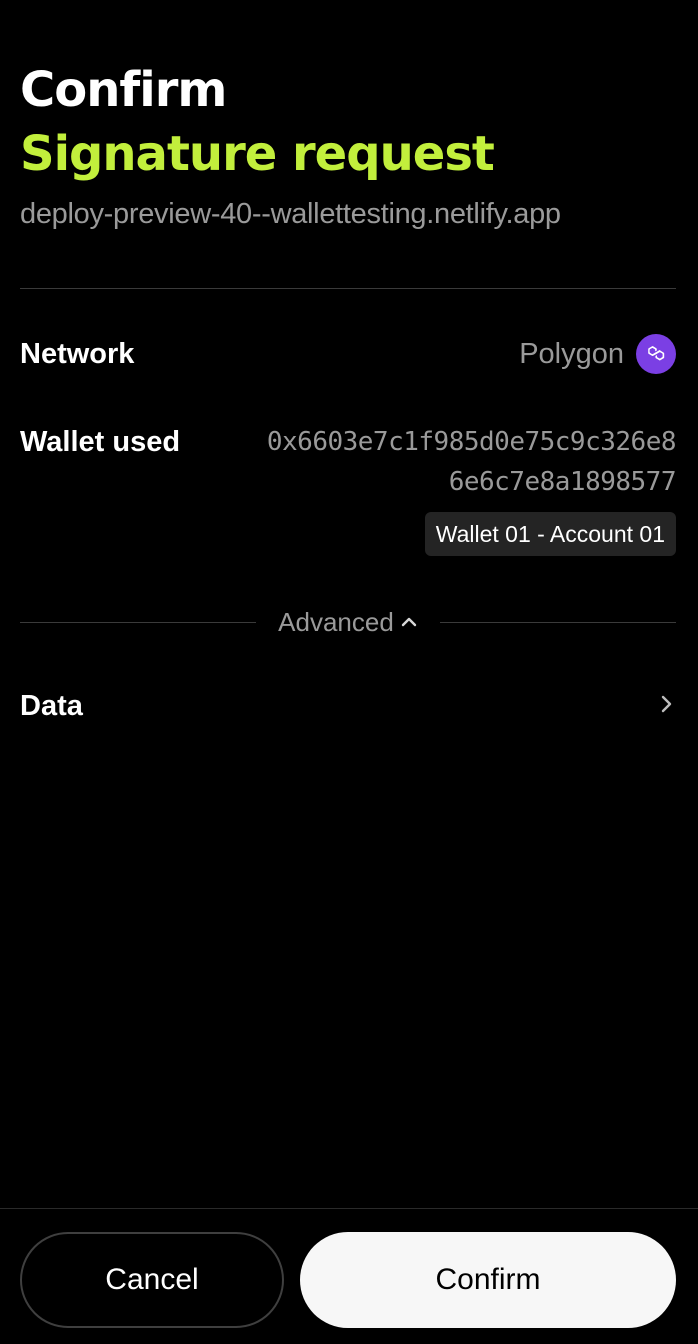 Image resolution: width=698 pixels, height=1344 pixels. Describe the element at coordinates (51, 705) in the screenshot. I see `data-label: Data` at that location.